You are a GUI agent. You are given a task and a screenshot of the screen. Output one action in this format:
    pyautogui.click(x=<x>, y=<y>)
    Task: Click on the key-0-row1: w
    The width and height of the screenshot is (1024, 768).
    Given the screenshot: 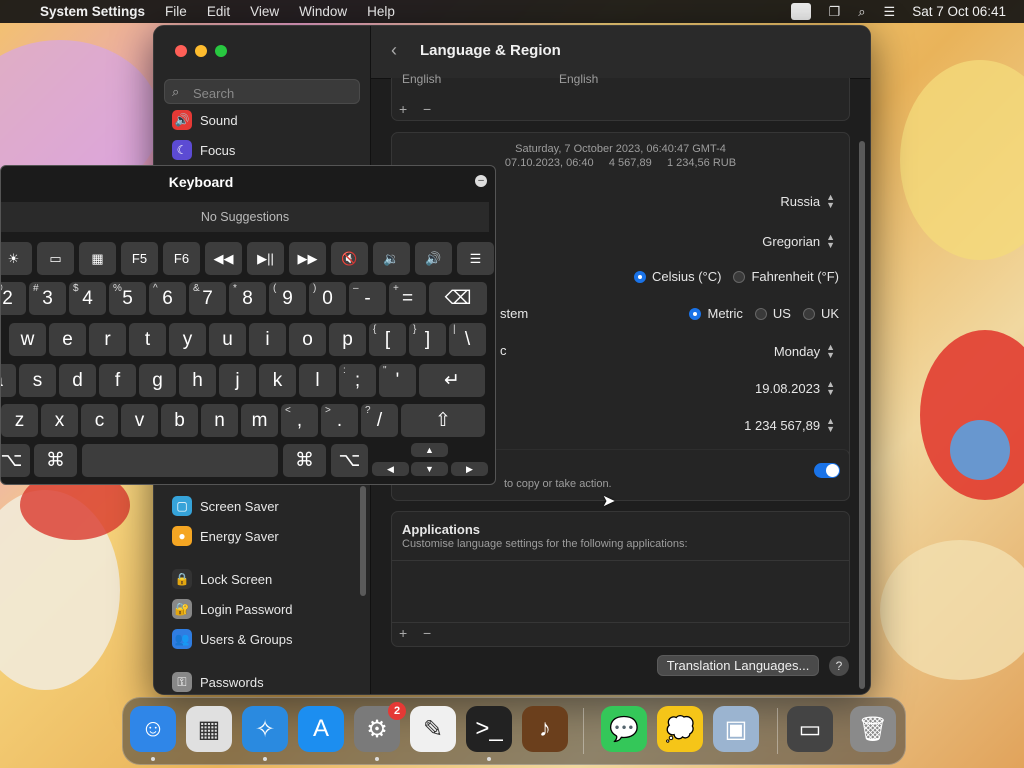 What is the action you would take?
    pyautogui.click(x=27, y=339)
    